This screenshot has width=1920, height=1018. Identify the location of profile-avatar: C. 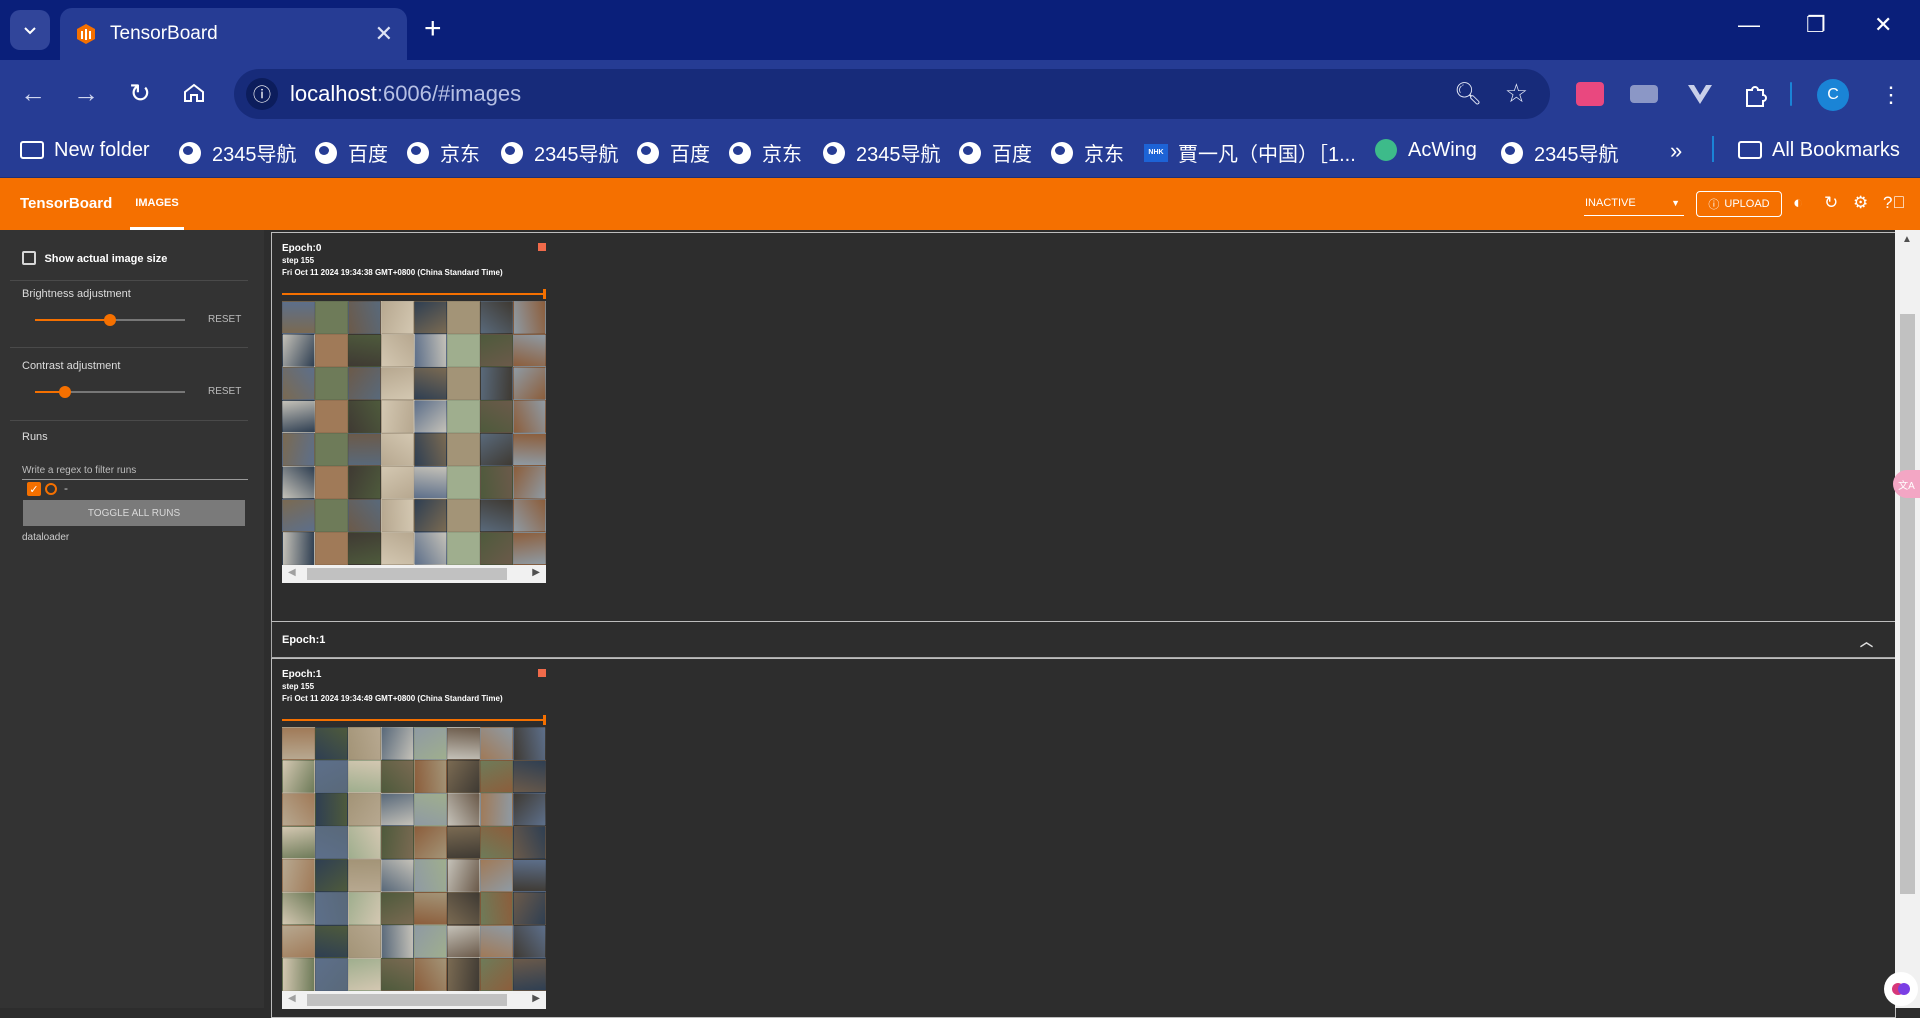
(1833, 95).